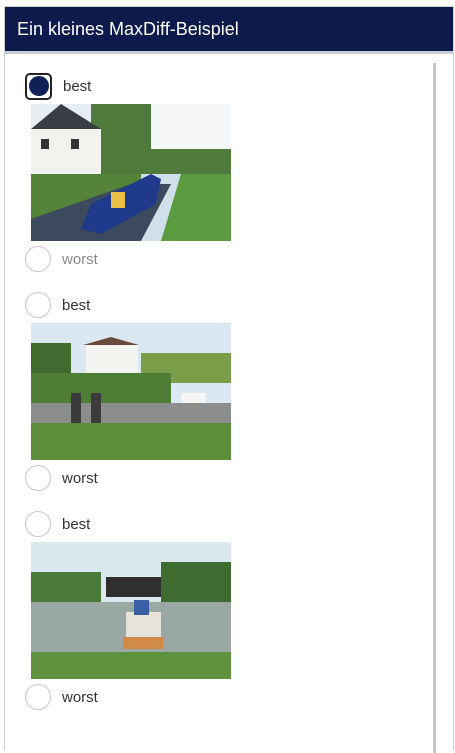 Image resolution: width=455 pixels, height=753 pixels. What do you see at coordinates (80, 478) in the screenshot?
I see `item-2-worst-label: worst` at bounding box center [80, 478].